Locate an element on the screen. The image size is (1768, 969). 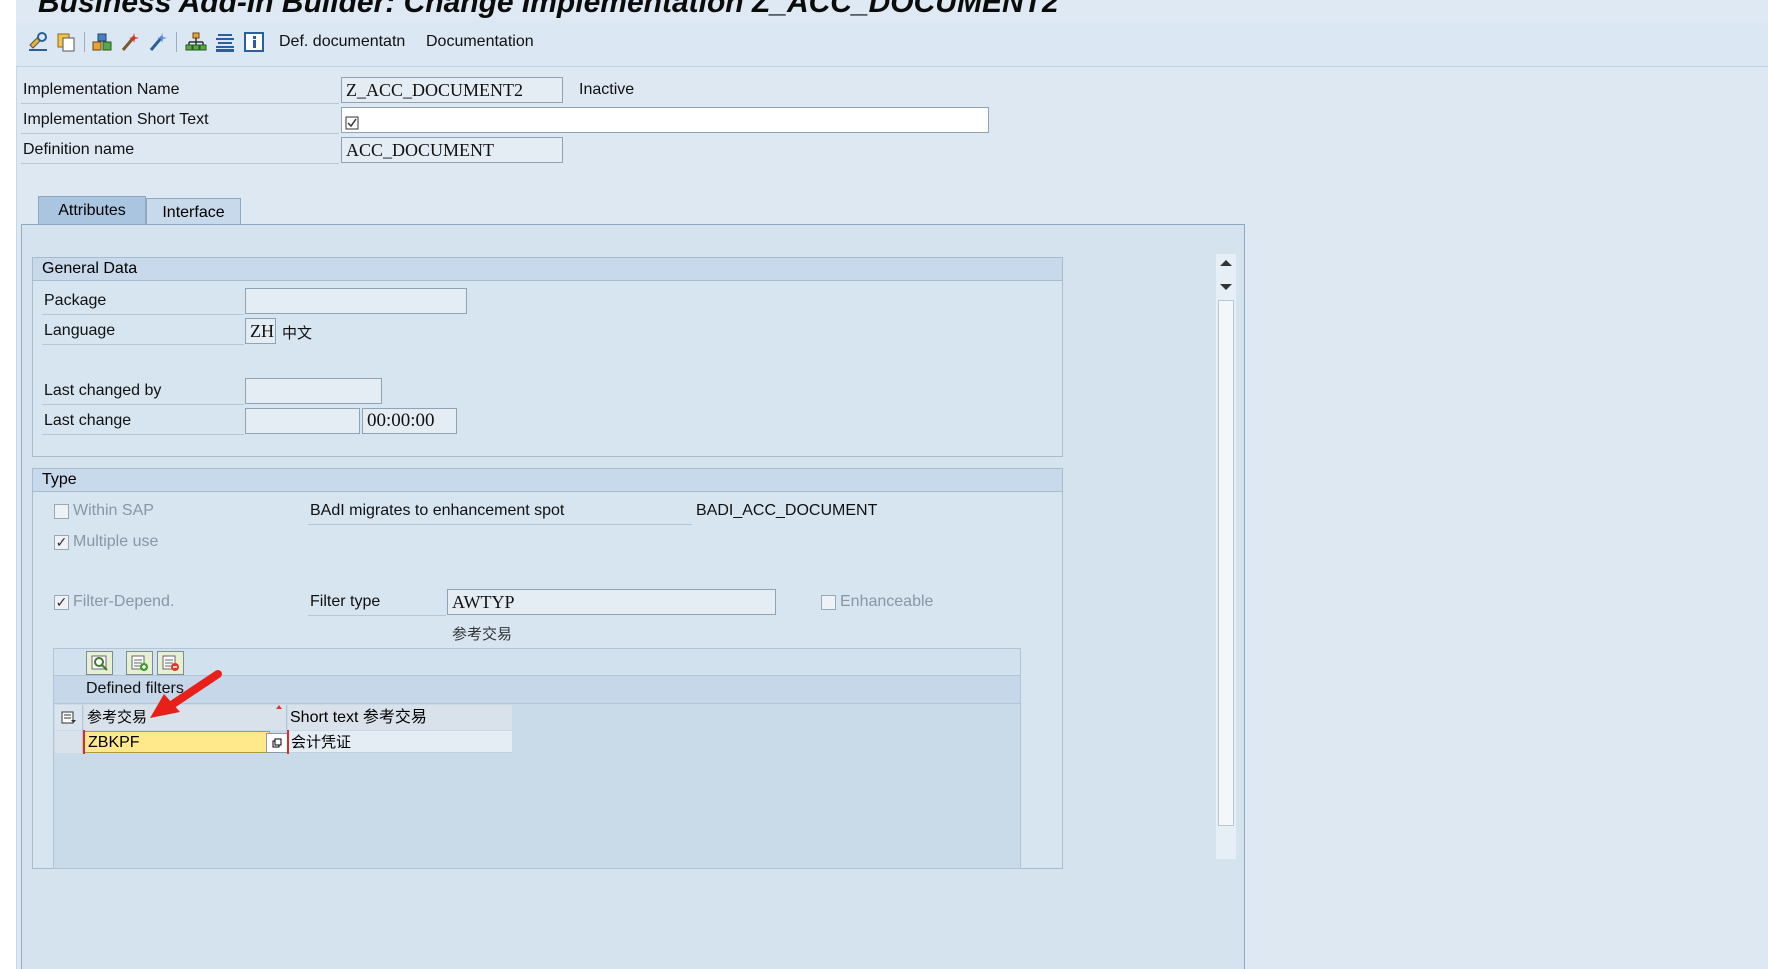
tab-interface-label: Interface is located at coordinates (193, 212).